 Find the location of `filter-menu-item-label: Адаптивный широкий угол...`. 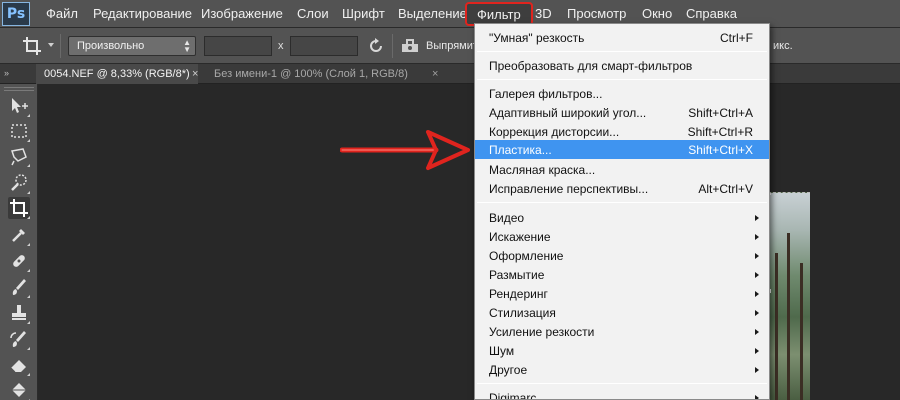

filter-menu-item-label: Адаптивный широкий угол... is located at coordinates (568, 113).